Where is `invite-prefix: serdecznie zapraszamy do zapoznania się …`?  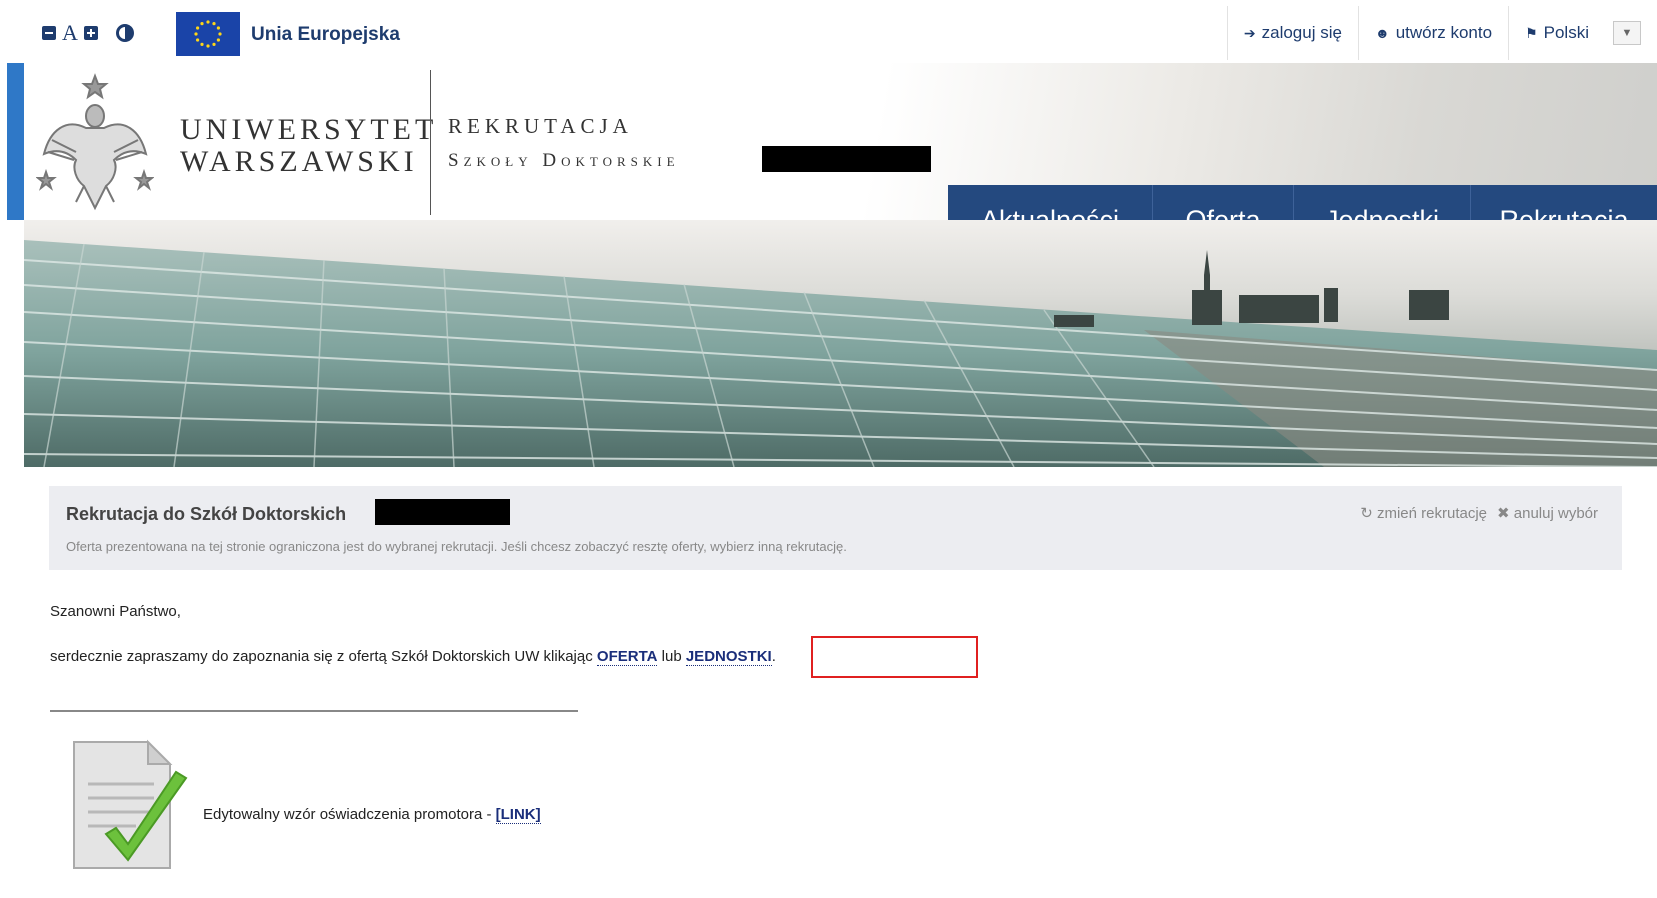
invite-prefix: serdecznie zapraszamy do zapoznania się … is located at coordinates (321, 656).